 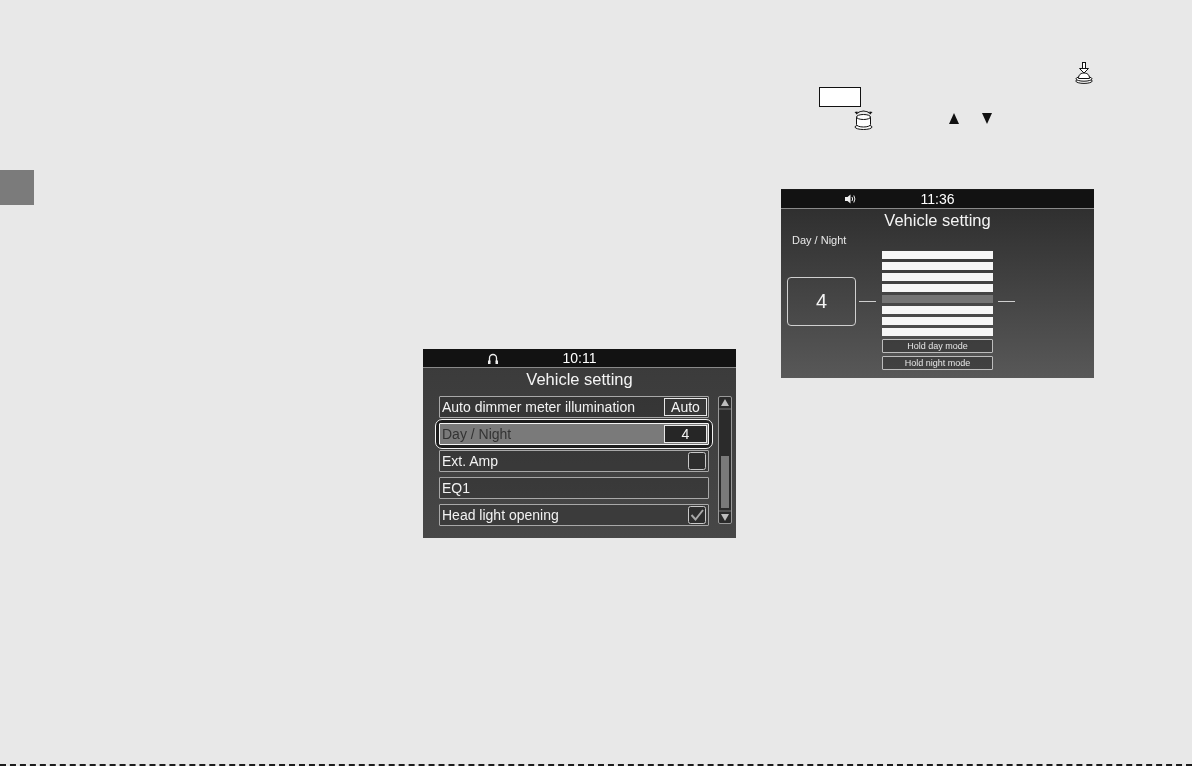 I want to click on item-label: EQ1, so click(x=456, y=488).